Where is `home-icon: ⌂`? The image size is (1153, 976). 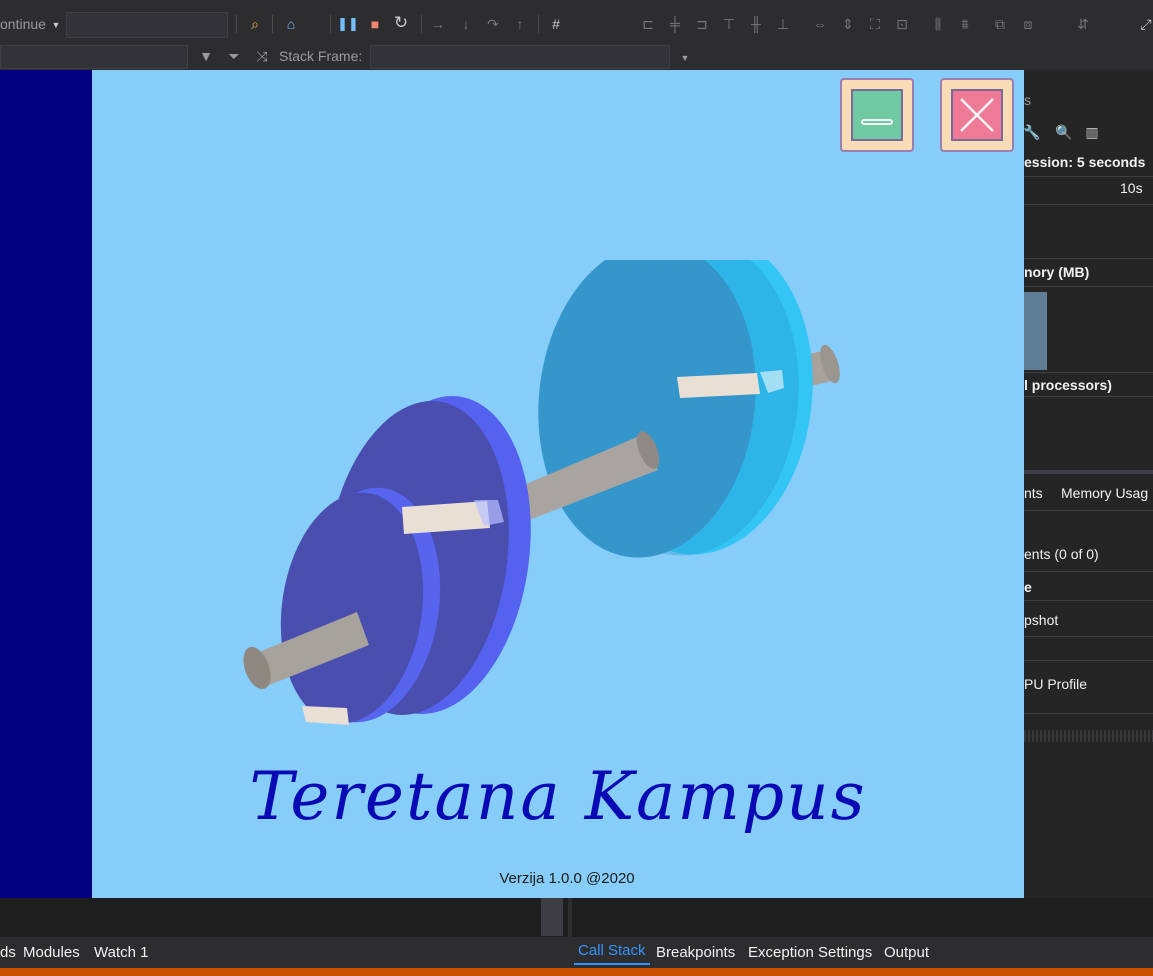
home-icon: ⌂ is located at coordinates (291, 24).